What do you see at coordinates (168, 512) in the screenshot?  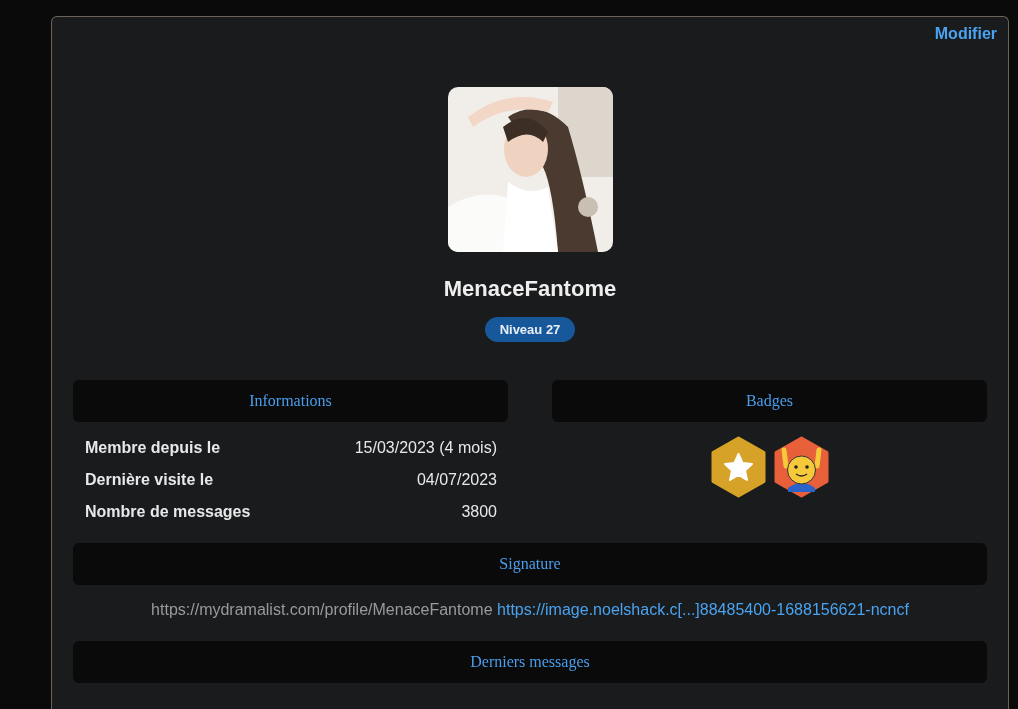 I see `info-label: Nombre de messages` at bounding box center [168, 512].